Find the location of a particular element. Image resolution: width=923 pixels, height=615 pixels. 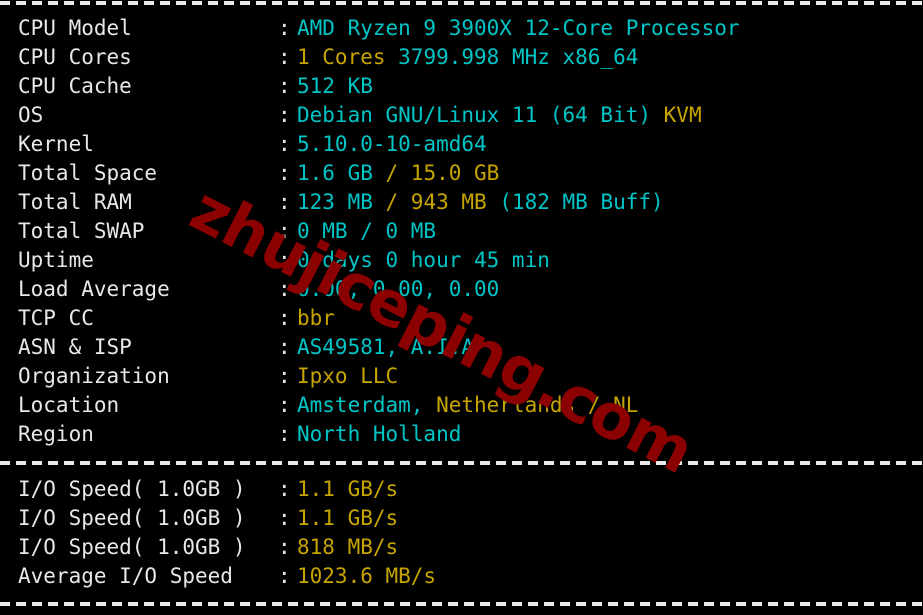

system-info-value-segment: 1 Cores is located at coordinates (348, 57).